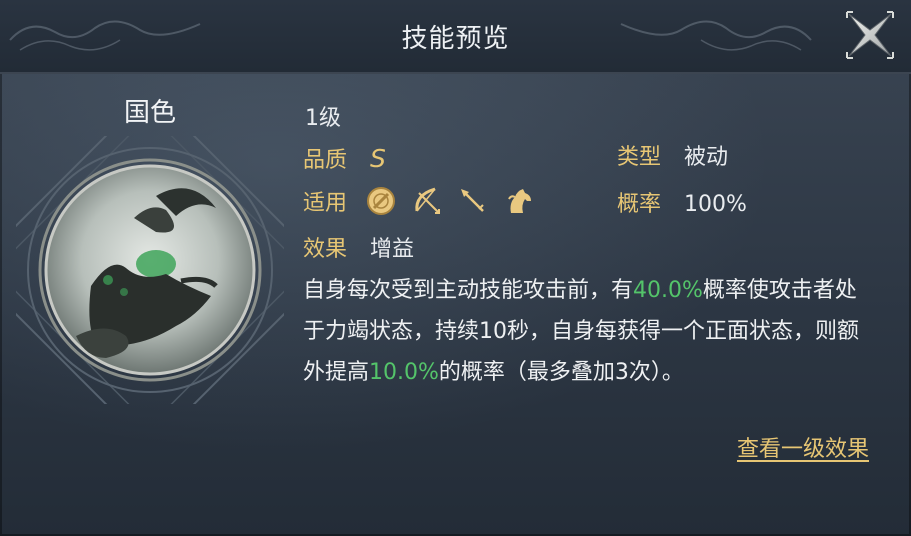  What do you see at coordinates (392, 249) in the screenshot?
I see `effect-value: 增益` at bounding box center [392, 249].